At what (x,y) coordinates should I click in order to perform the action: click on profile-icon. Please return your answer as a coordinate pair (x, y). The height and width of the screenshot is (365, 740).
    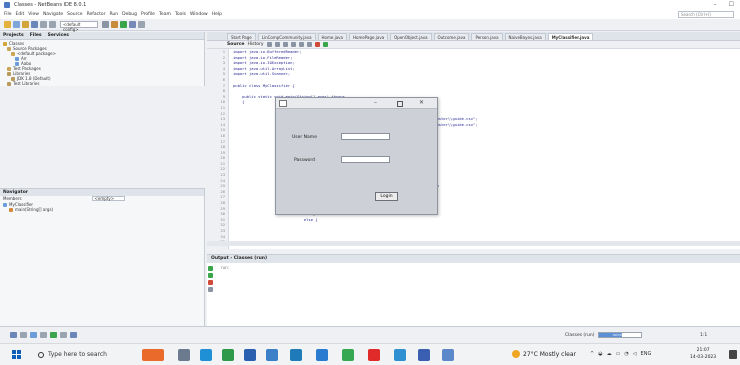
    Looking at the image, I should click on (141, 24).